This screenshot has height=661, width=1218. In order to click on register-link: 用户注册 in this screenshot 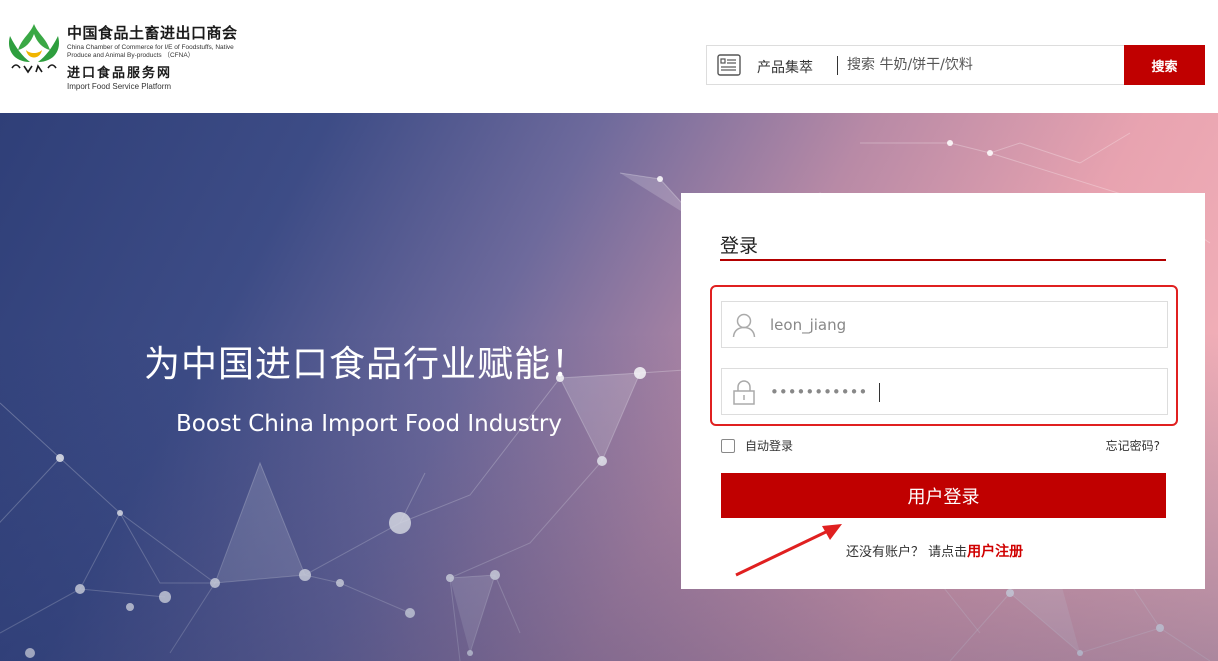, I will do `click(995, 552)`.